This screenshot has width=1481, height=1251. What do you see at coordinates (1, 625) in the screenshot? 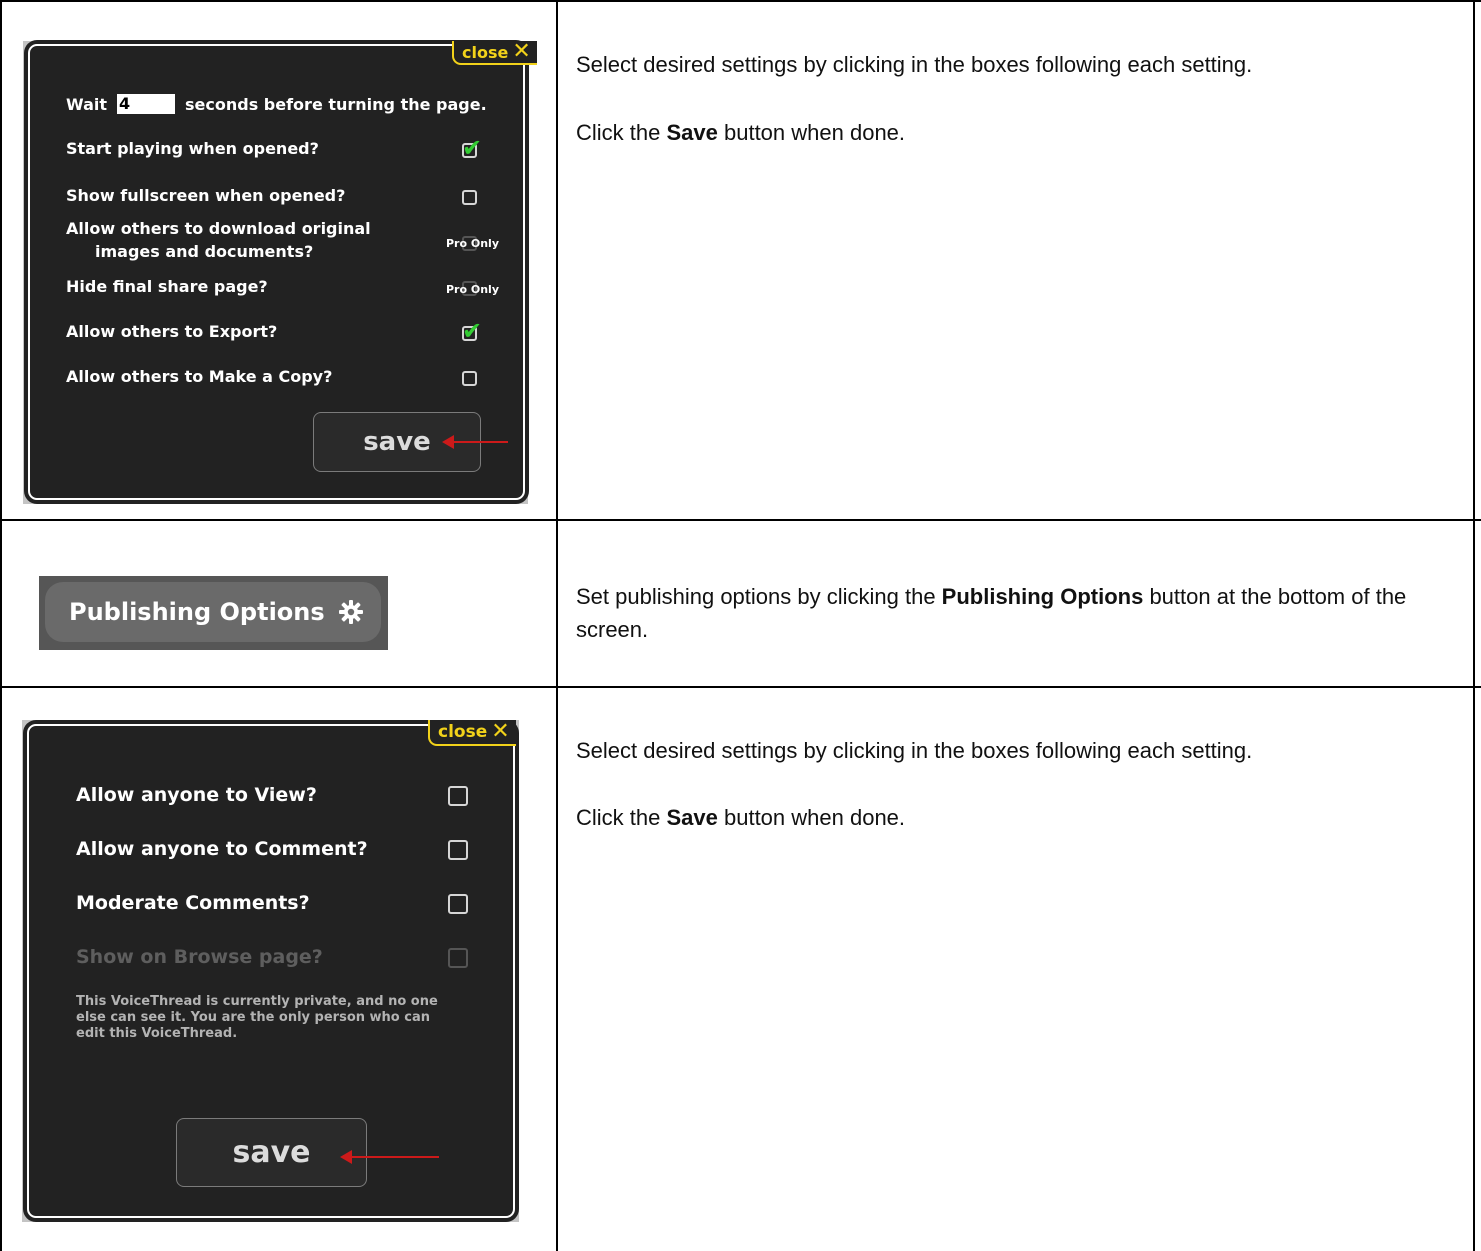
I see `table-border-left` at bounding box center [1, 625].